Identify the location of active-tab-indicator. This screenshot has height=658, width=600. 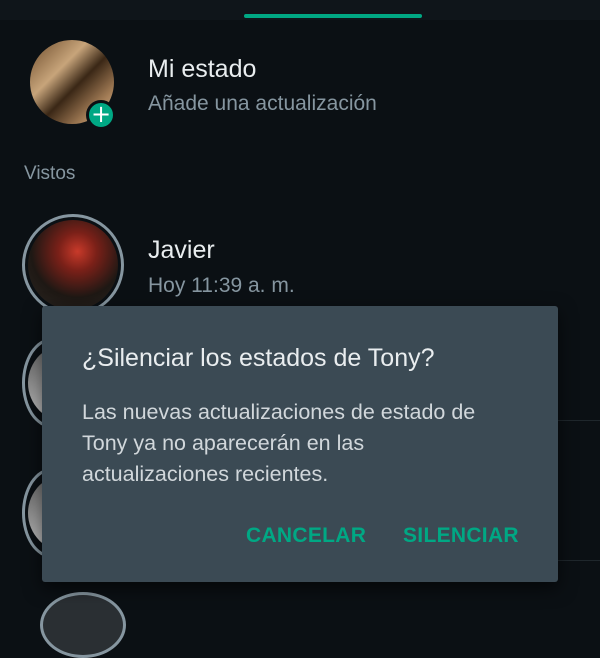
(333, 16).